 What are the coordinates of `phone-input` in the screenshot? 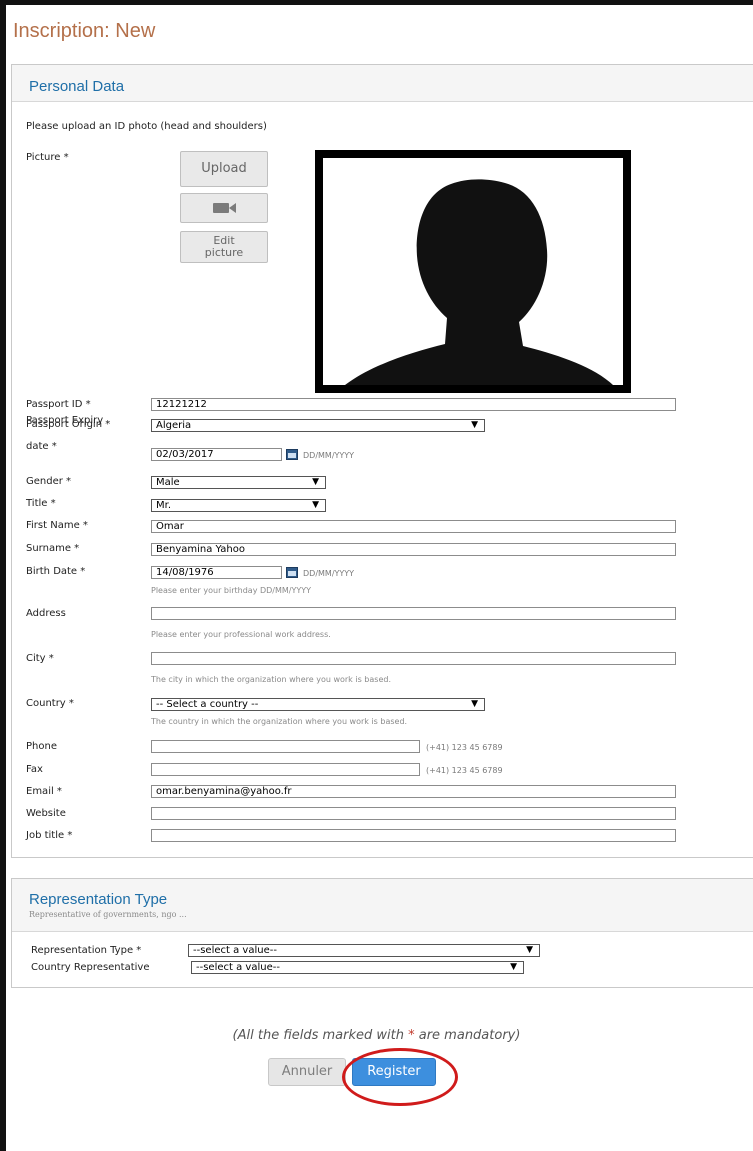 It's located at (285, 746).